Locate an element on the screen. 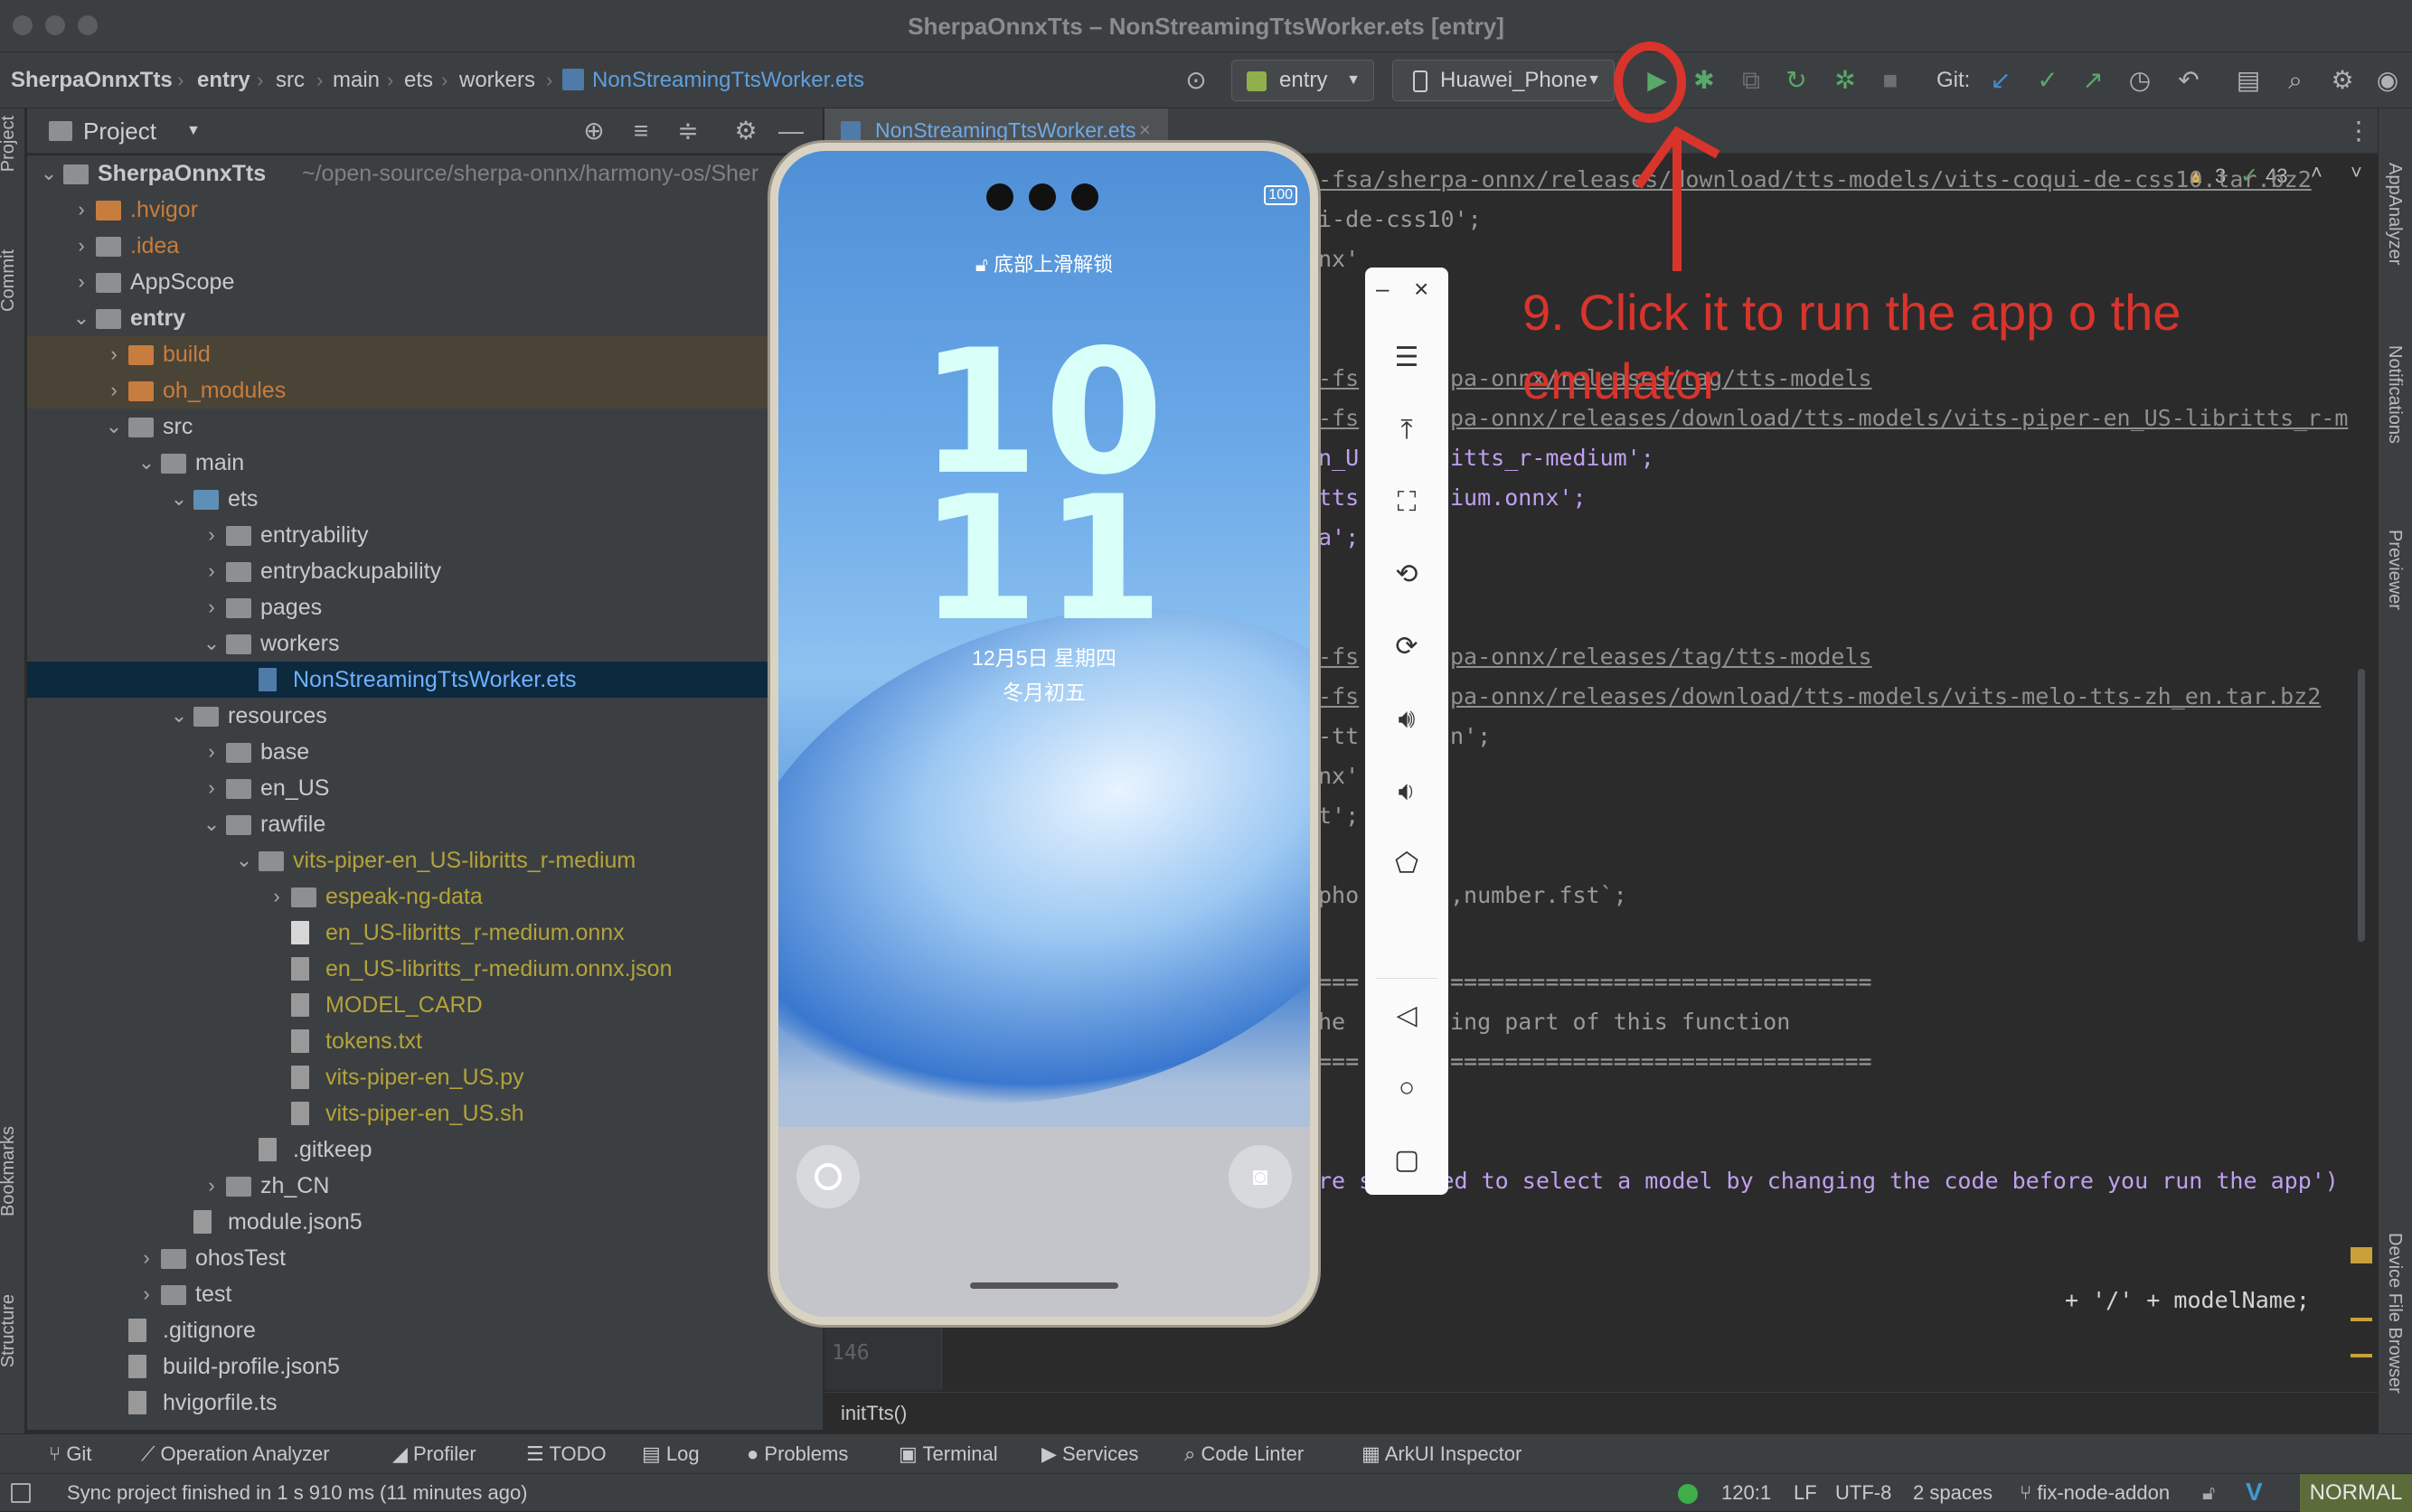  tree-row: MODEL_CARD is located at coordinates (425, 1005).